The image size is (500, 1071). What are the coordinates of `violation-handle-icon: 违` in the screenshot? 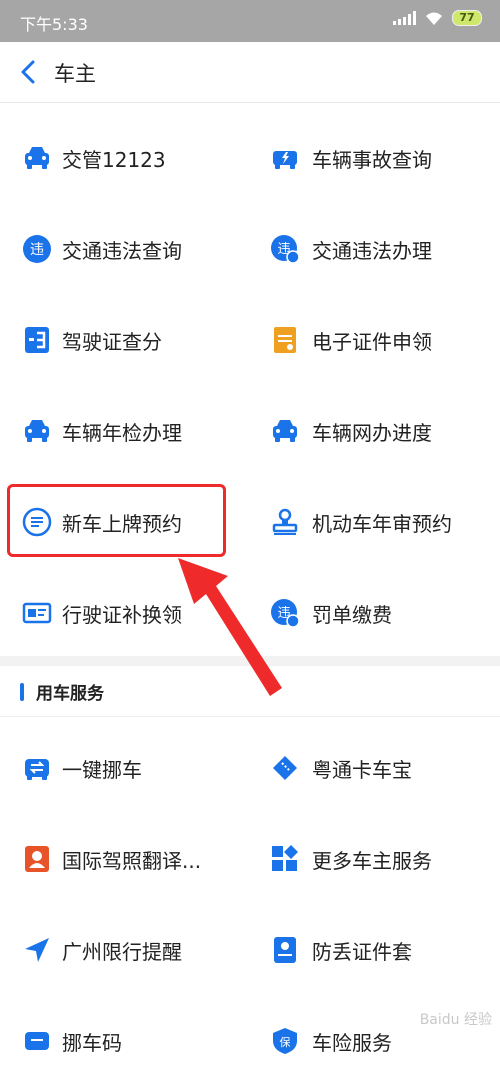 It's located at (285, 249).